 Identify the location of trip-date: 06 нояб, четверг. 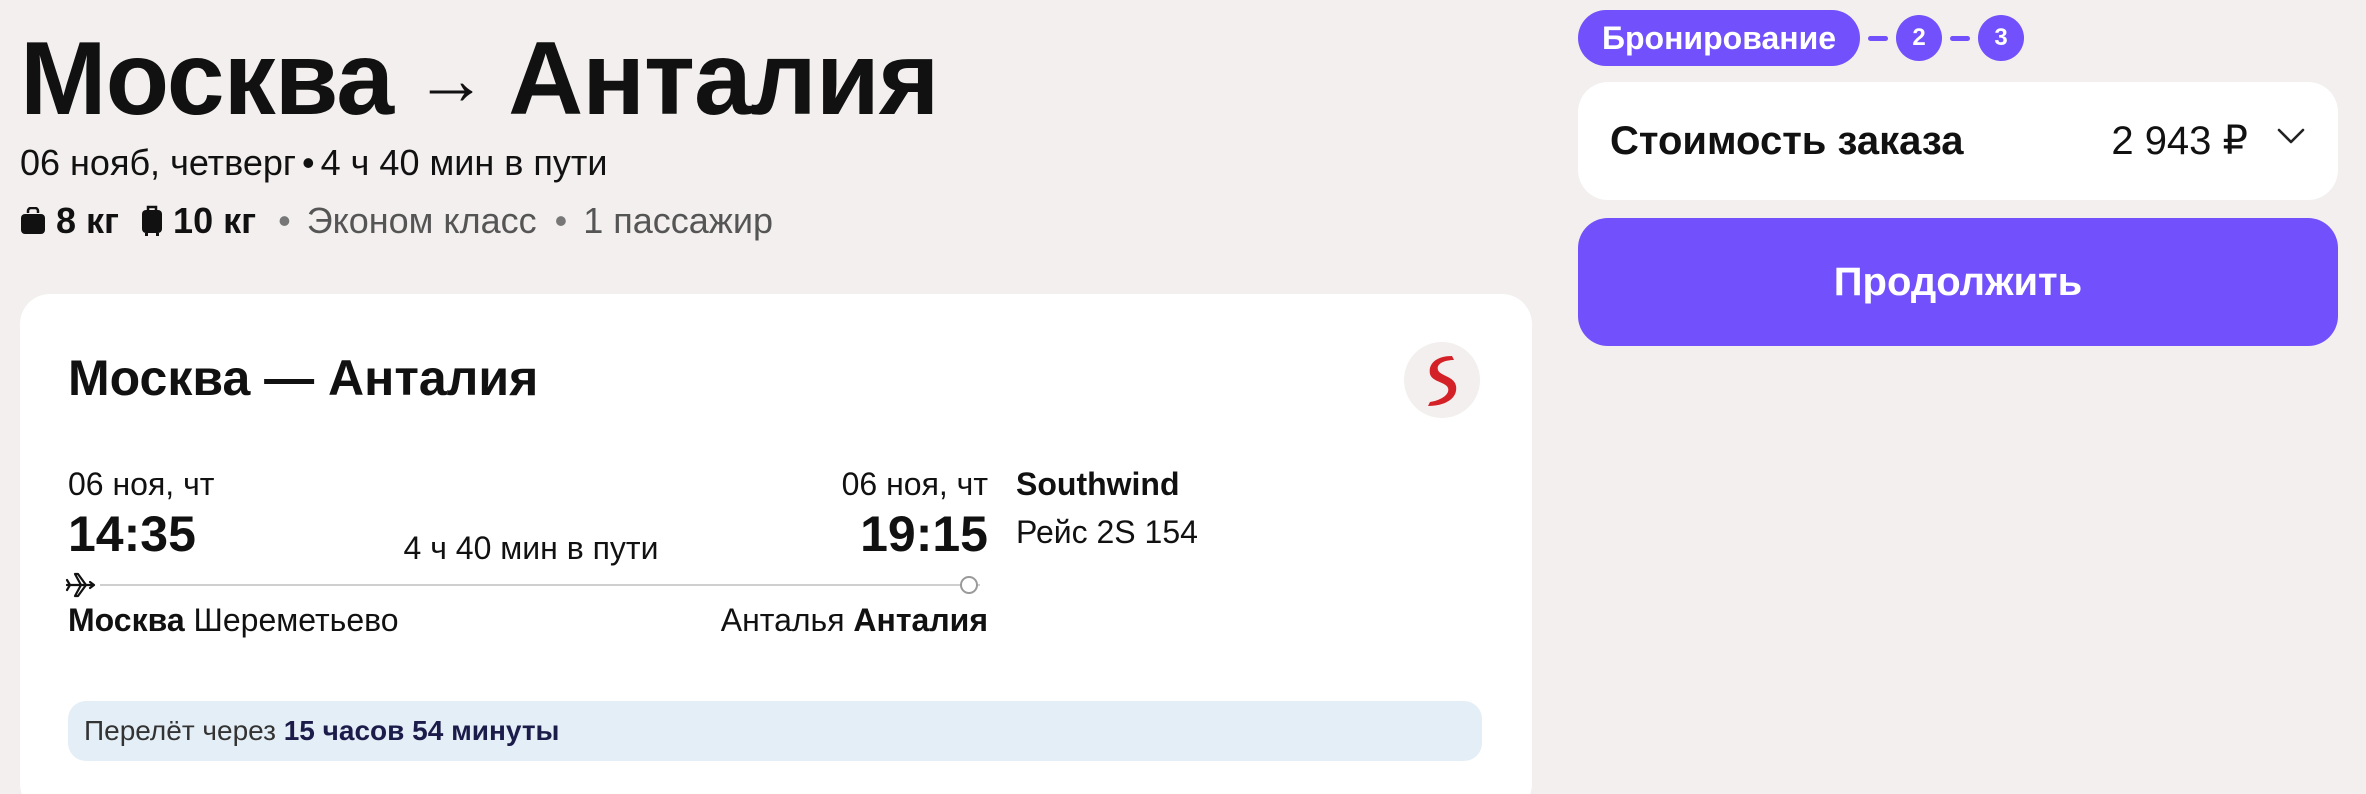
(158, 162).